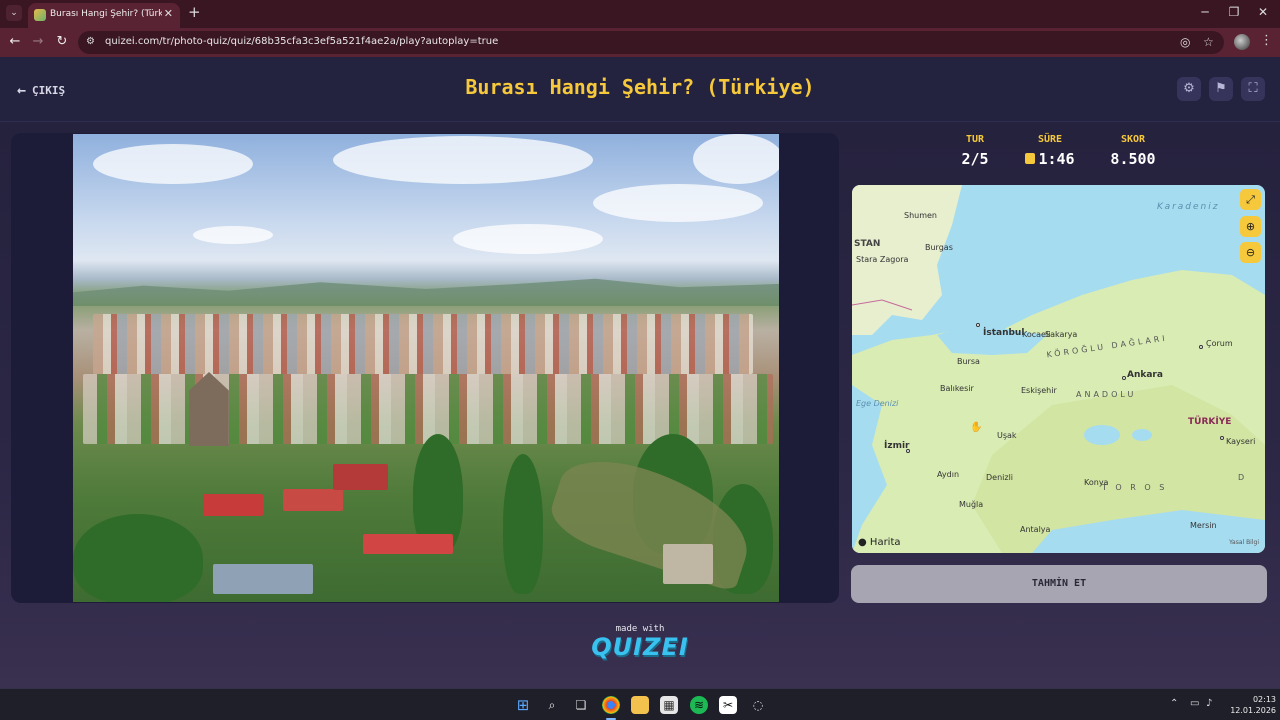 This screenshot has height=720, width=1280. What do you see at coordinates (1061, 334) in the screenshot?
I see `map-city-sakarya: Sakarya` at bounding box center [1061, 334].